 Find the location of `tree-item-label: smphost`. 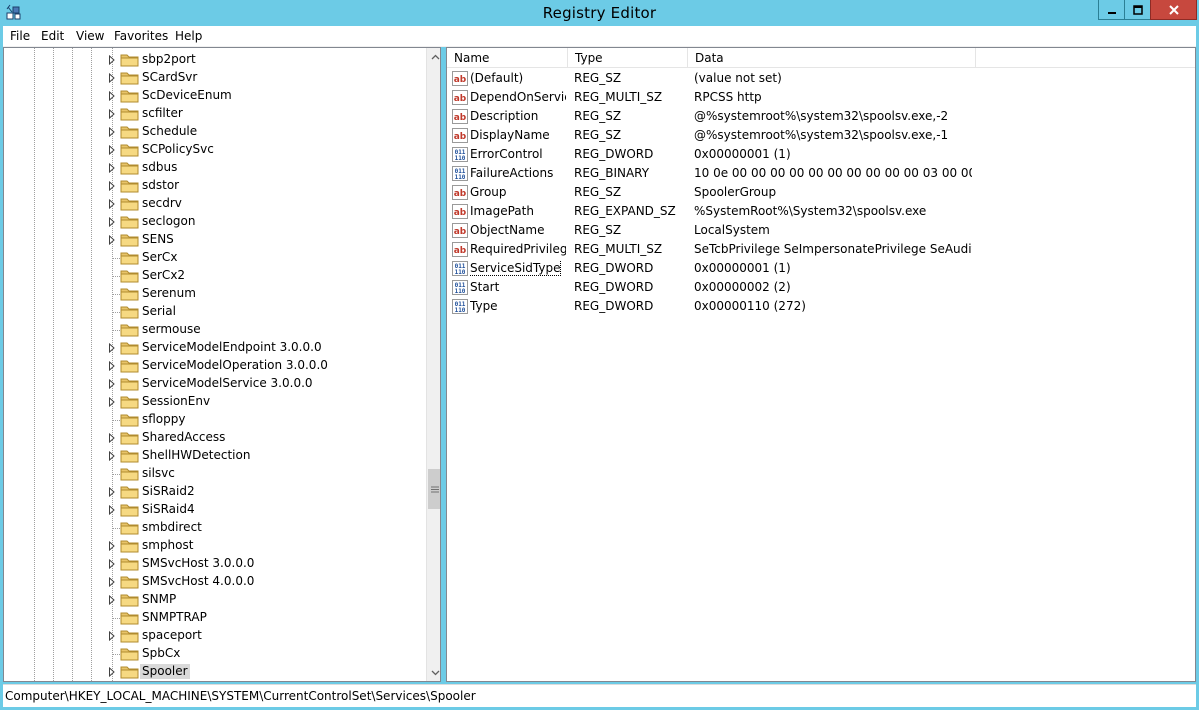

tree-item-label: smphost is located at coordinates (168, 545).